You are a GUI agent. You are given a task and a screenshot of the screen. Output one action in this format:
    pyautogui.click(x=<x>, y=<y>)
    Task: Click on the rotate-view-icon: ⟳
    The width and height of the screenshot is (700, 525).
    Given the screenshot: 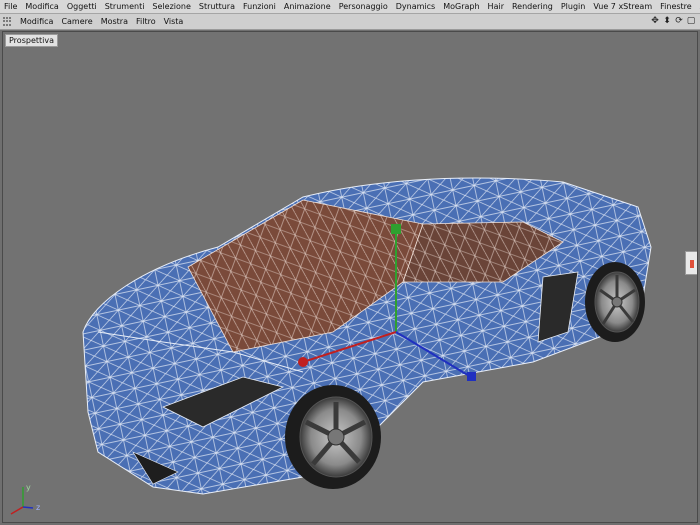 What is the action you would take?
    pyautogui.click(x=679, y=21)
    